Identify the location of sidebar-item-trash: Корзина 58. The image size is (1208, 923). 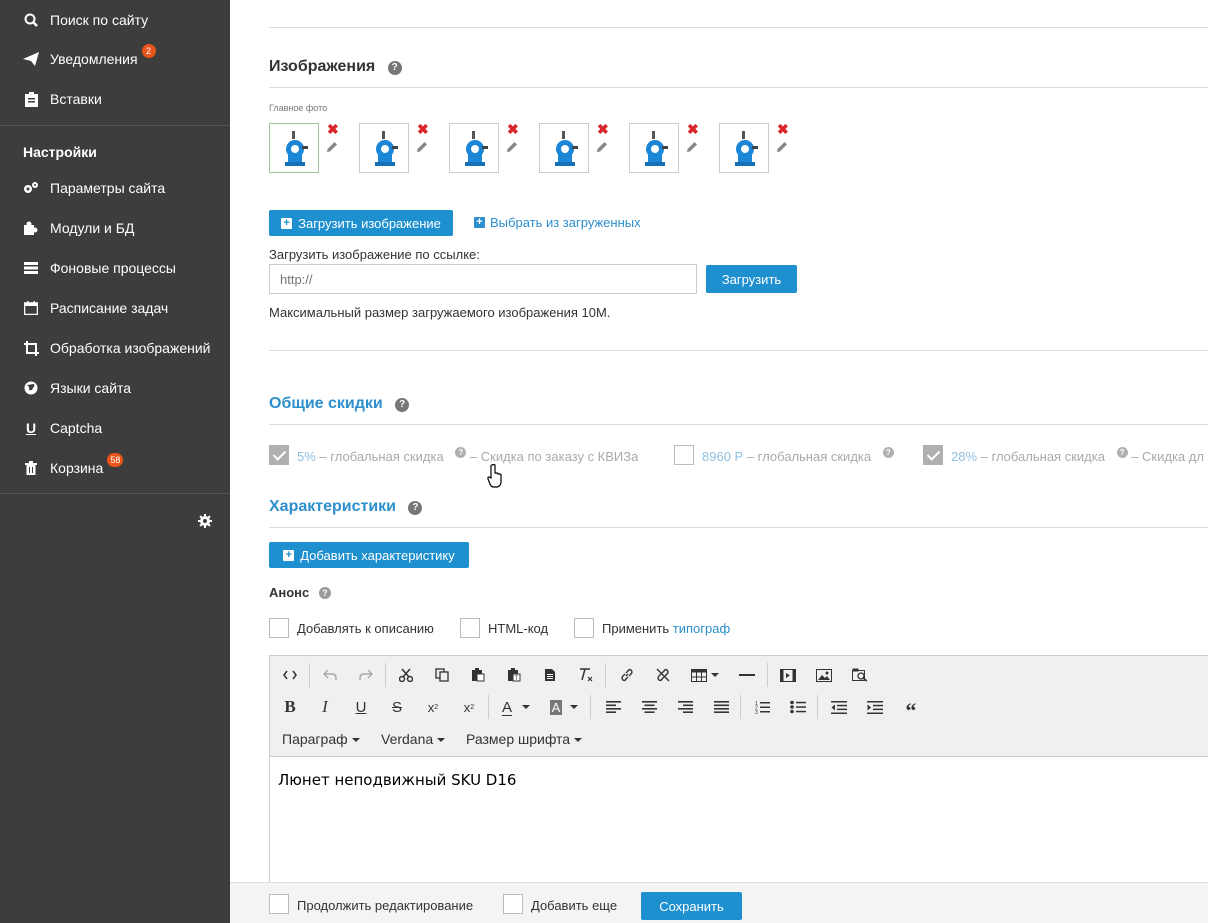
(115, 468).